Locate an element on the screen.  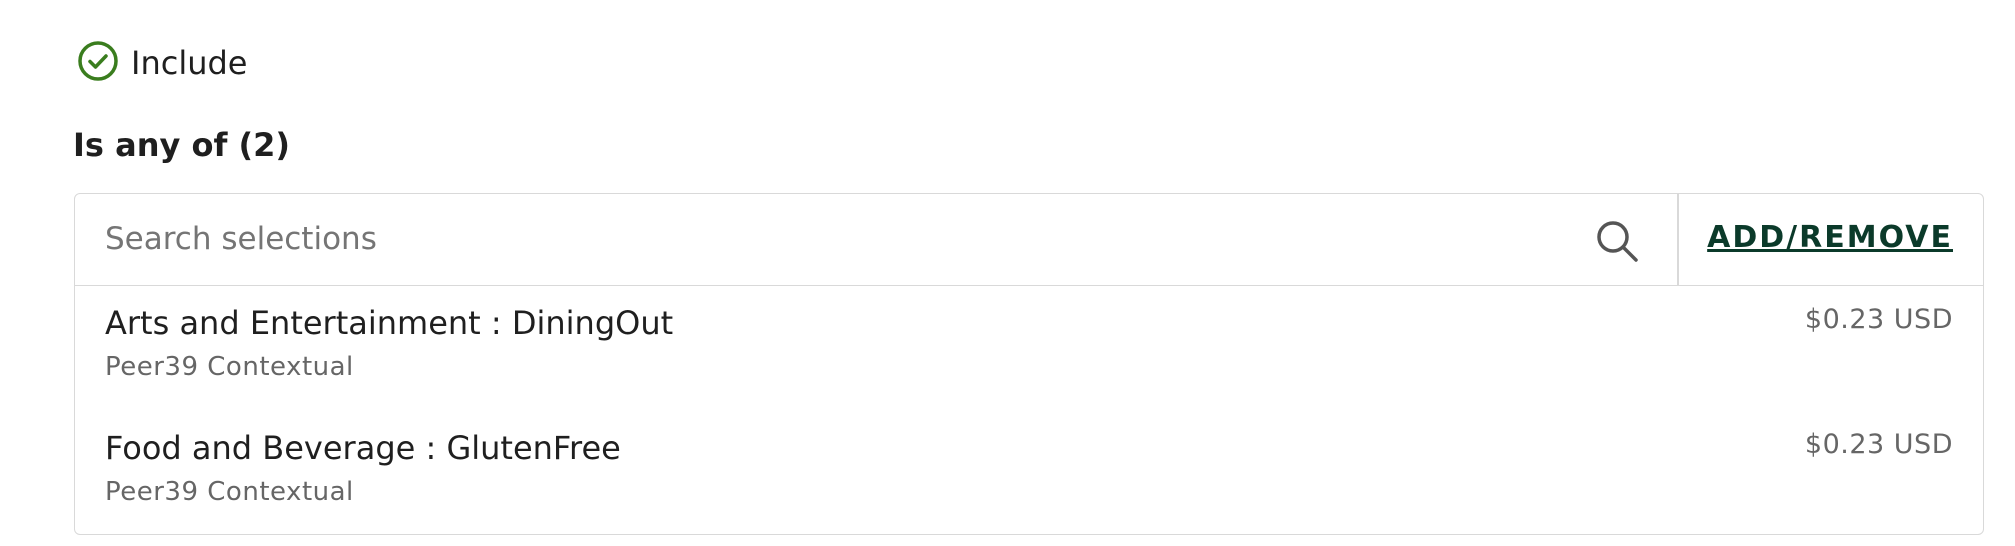
add-remove-button: ADD/REMOVE is located at coordinates (1830, 237).